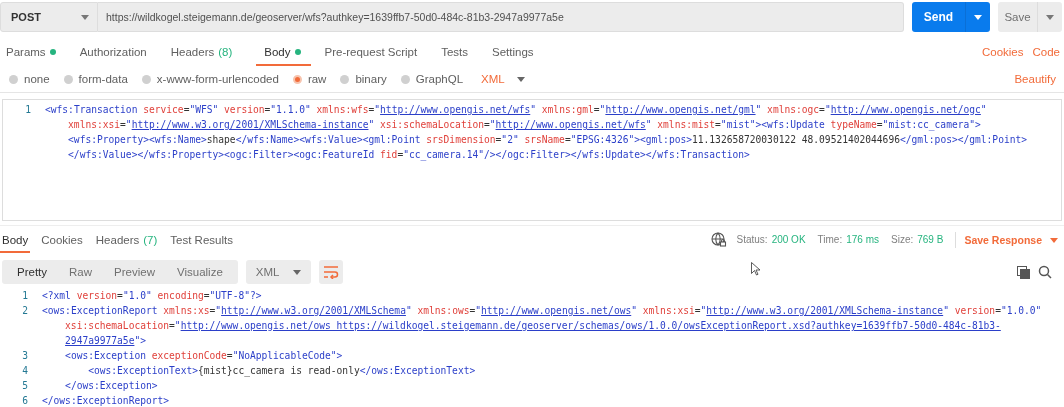  Describe the element at coordinates (201, 240) in the screenshot. I see `response-tab: Test Results` at that location.